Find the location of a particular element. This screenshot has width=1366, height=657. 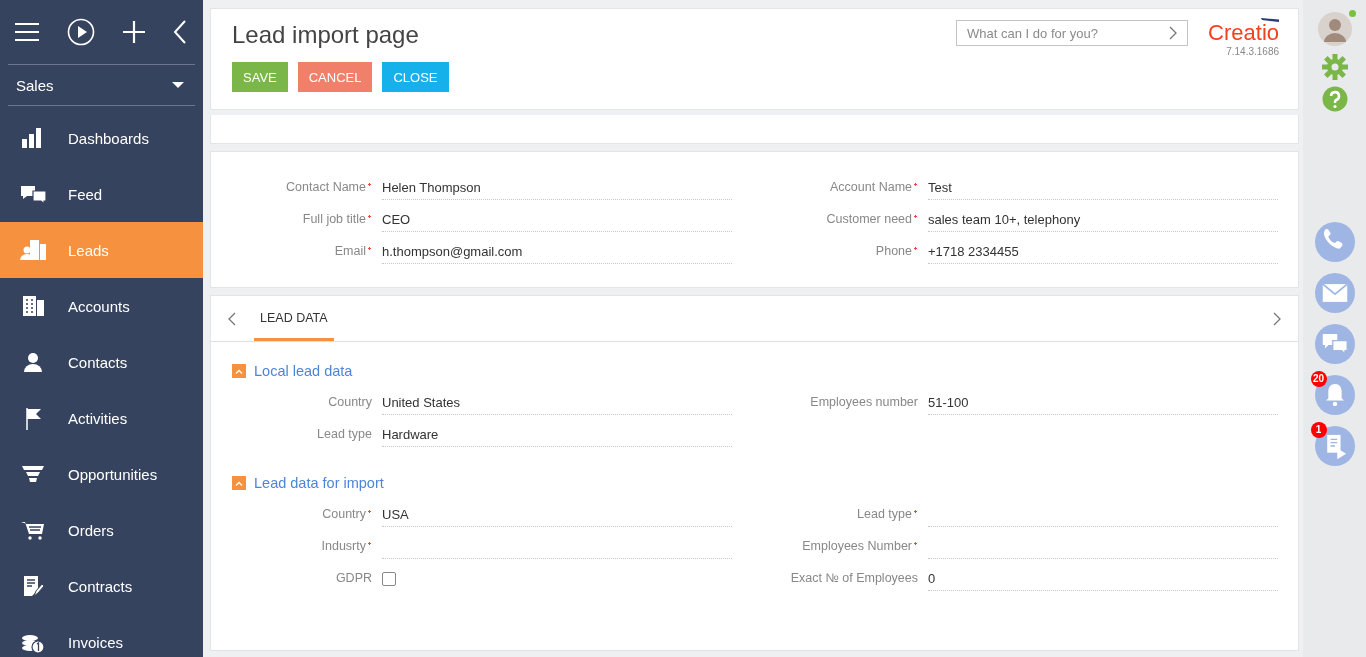

search-field: What can I do for you? is located at coordinates (1072, 33).